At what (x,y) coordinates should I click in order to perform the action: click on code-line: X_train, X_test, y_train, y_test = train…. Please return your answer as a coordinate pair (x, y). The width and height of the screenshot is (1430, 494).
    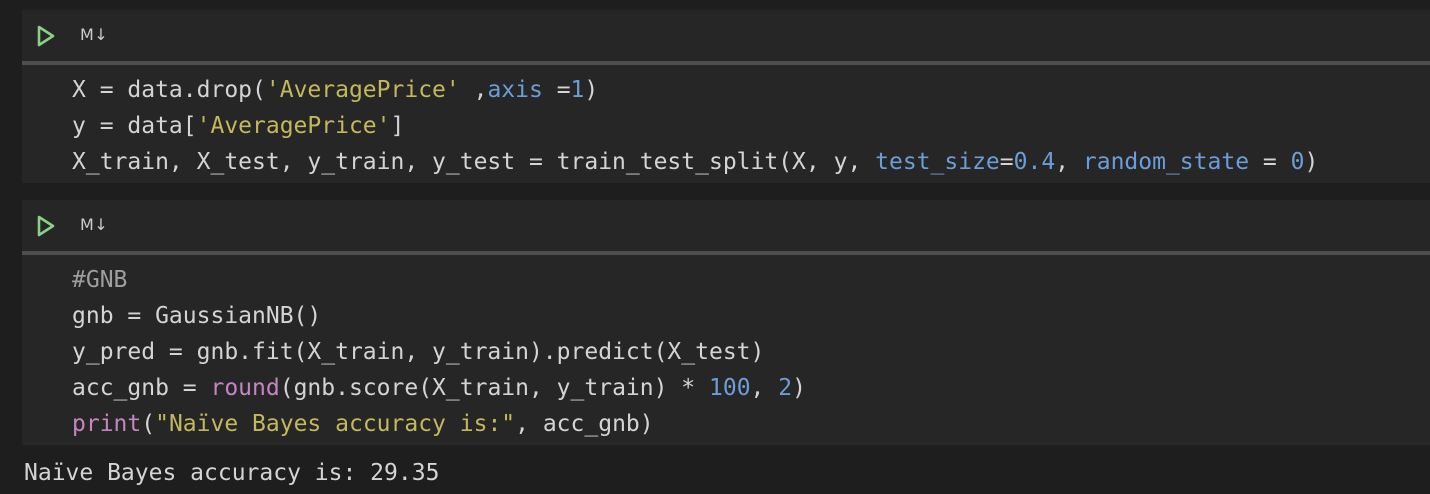
    Looking at the image, I should click on (751, 162).